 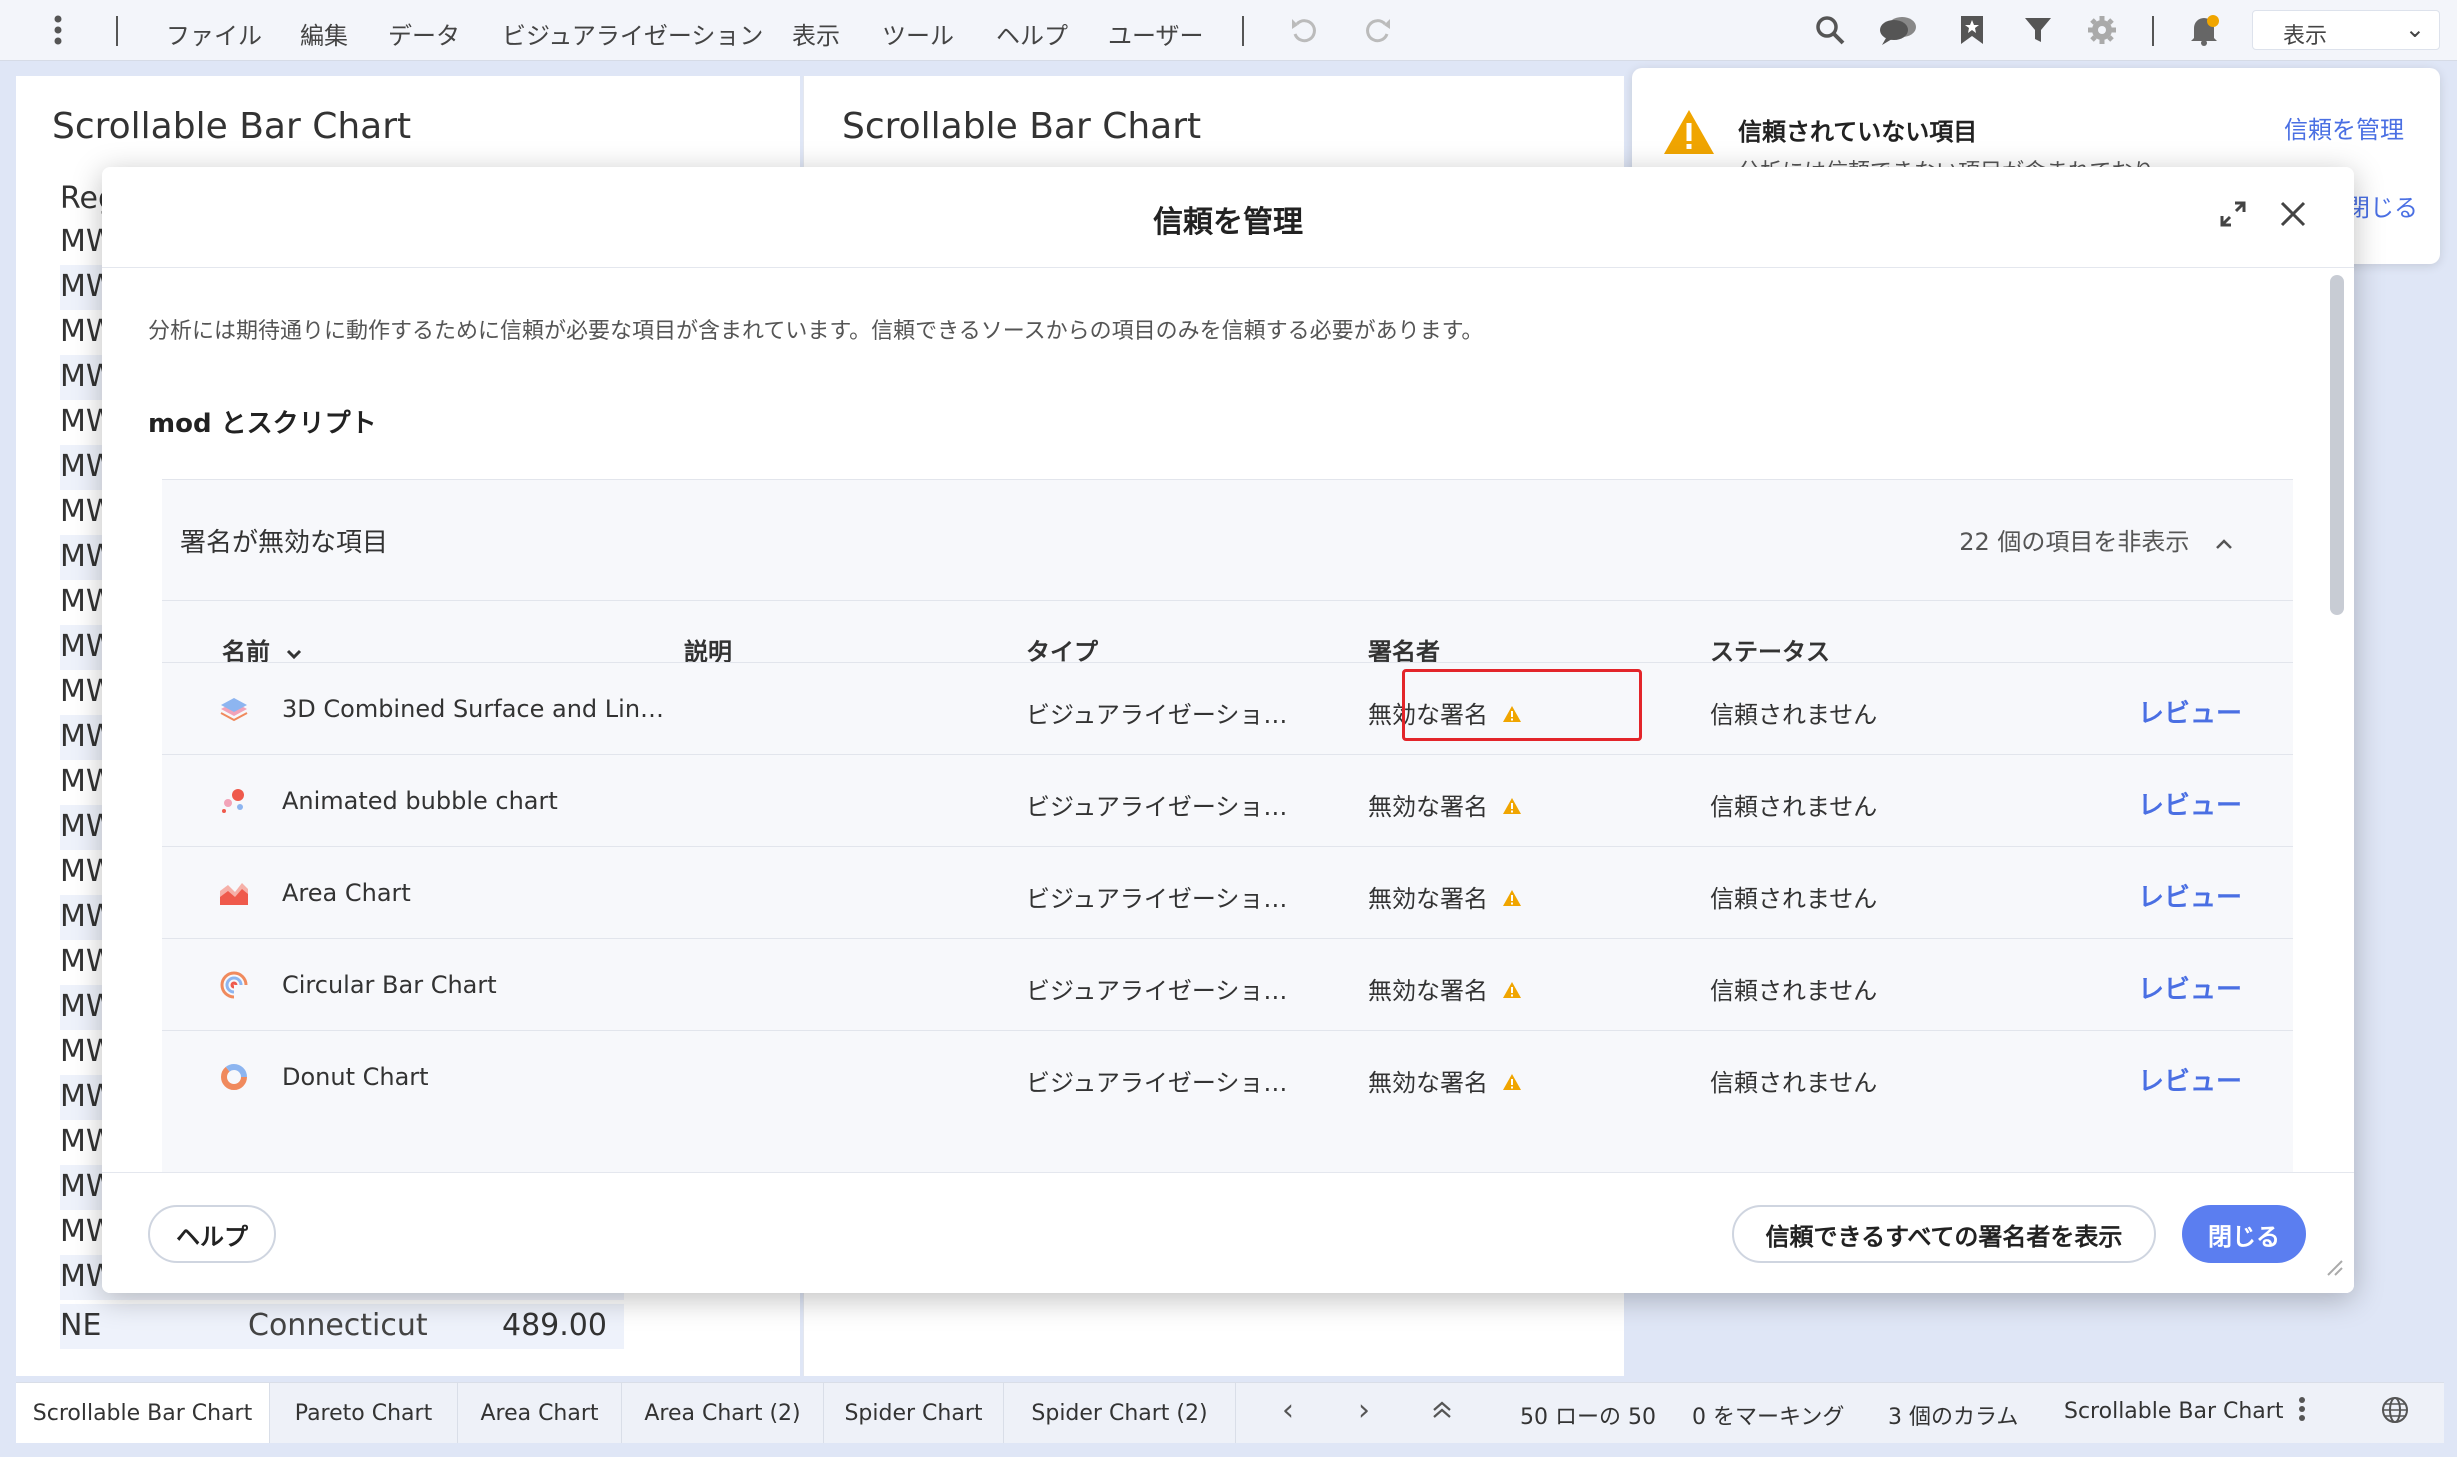 What do you see at coordinates (540, 1413) in the screenshot?
I see `tab-area-chart: Area Chart` at bounding box center [540, 1413].